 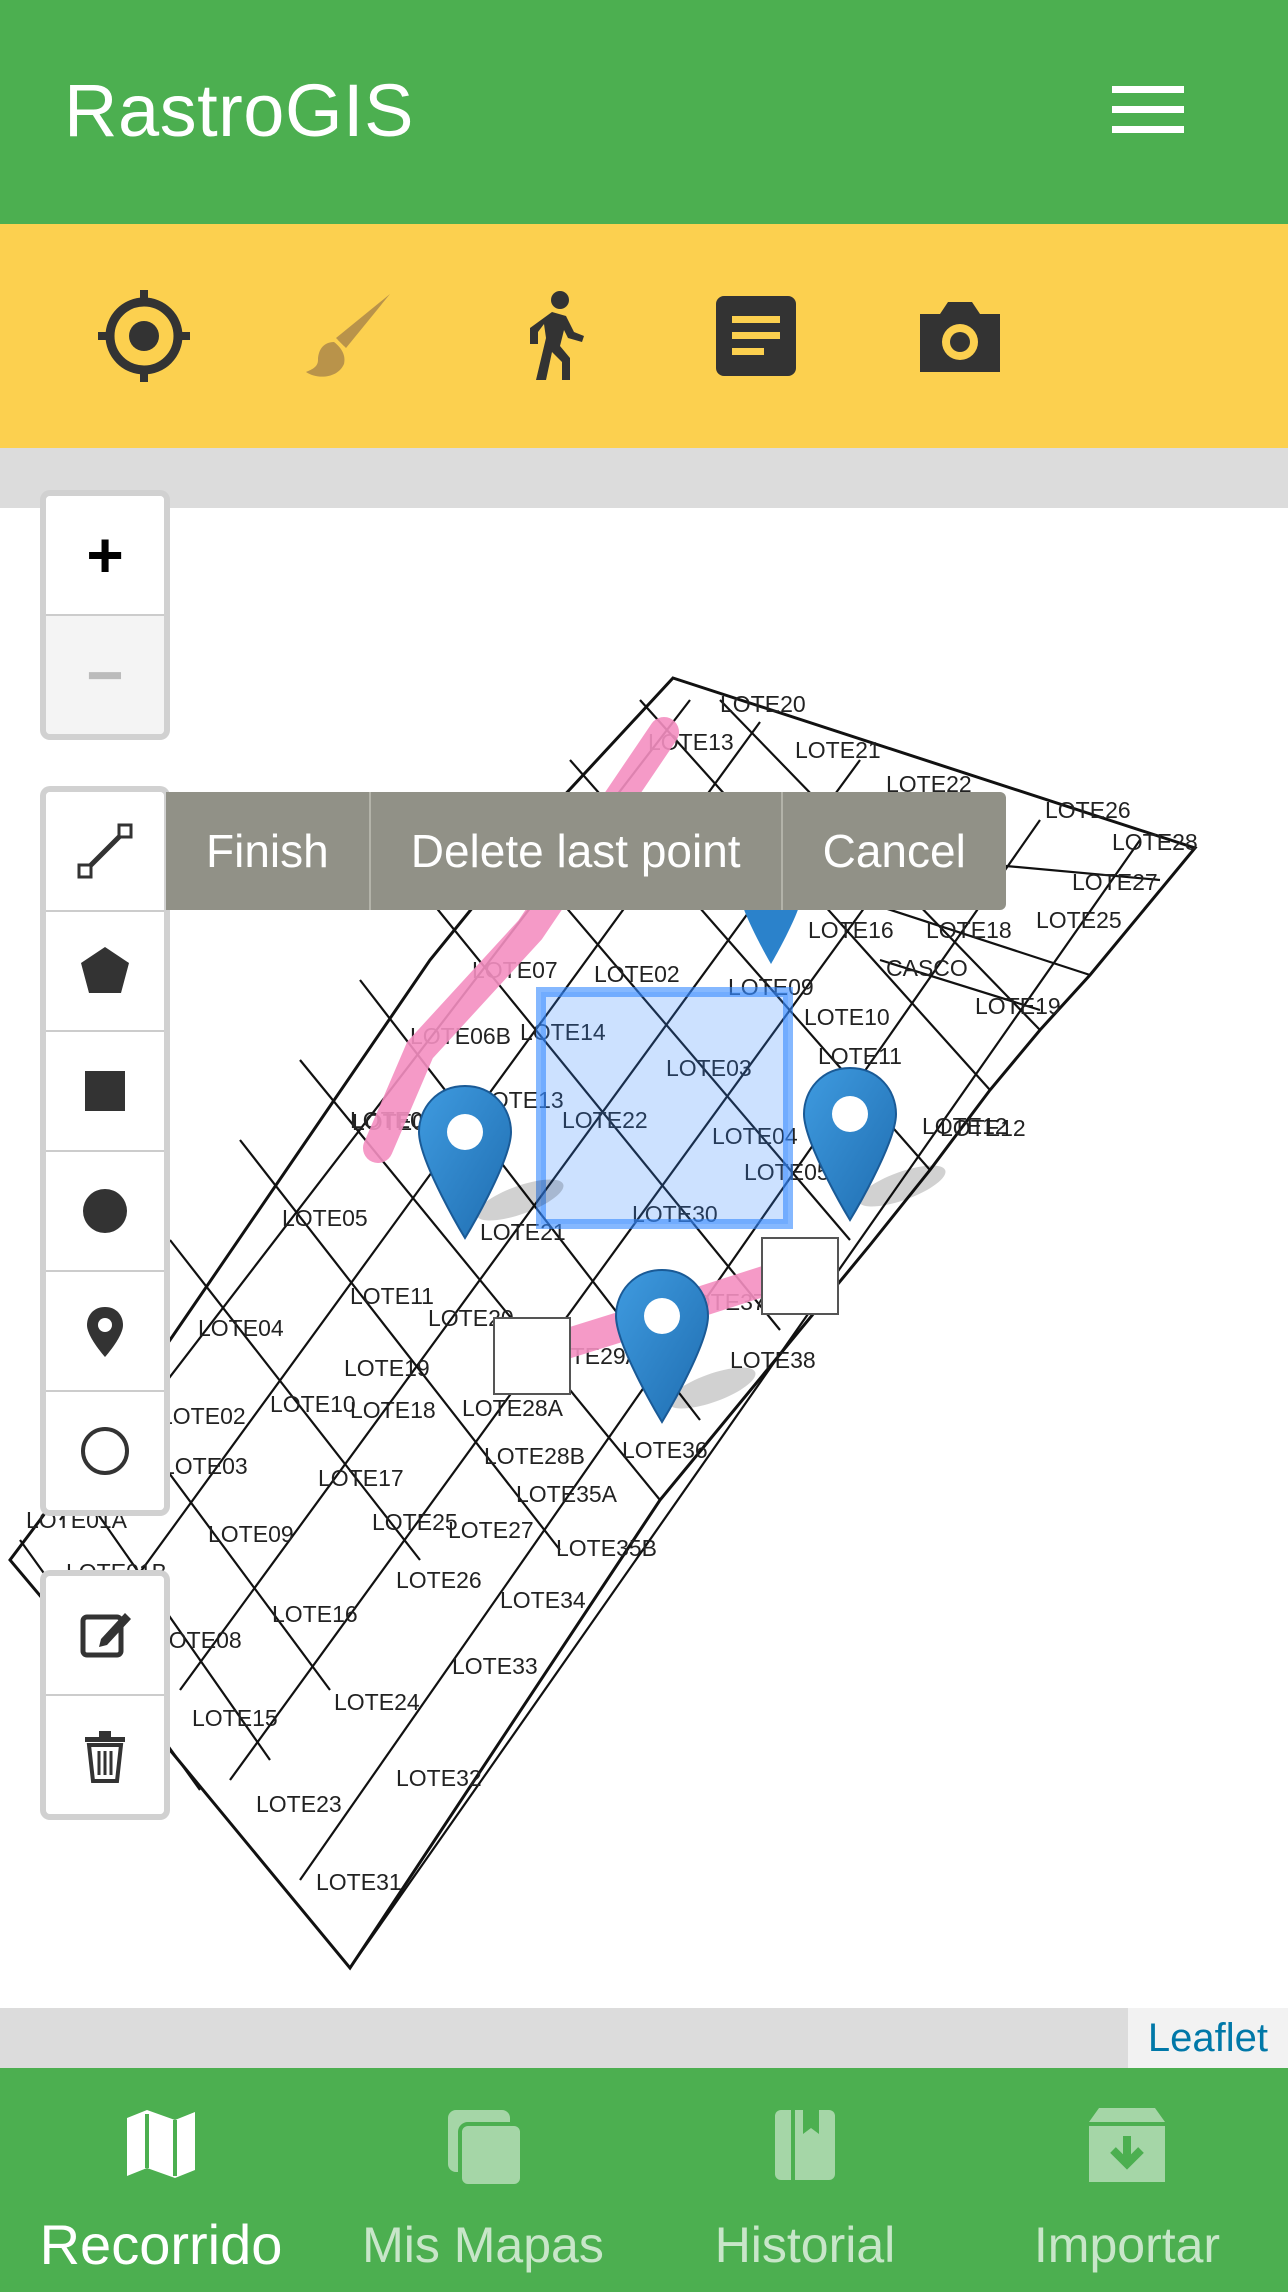 I want to click on lot-label: LOTE28B, so click(x=534, y=1456).